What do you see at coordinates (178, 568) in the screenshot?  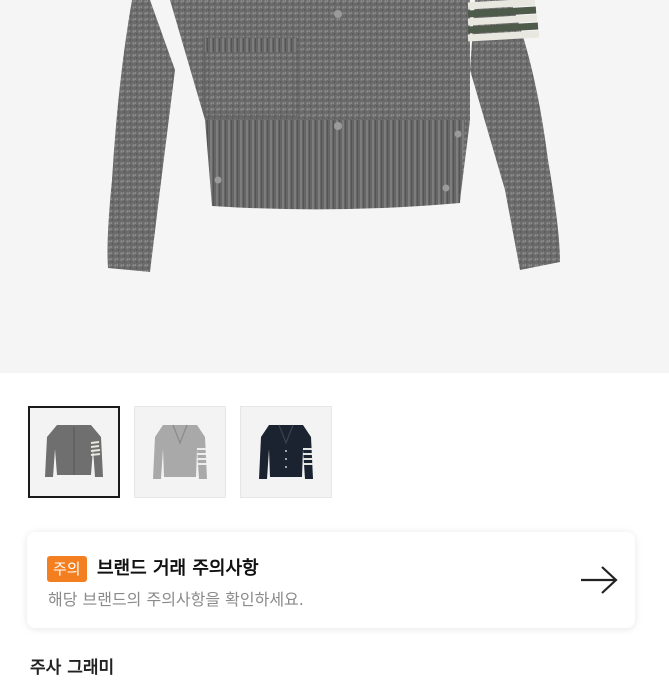 I see `notice-title: 브랜드 거래 주의사항` at bounding box center [178, 568].